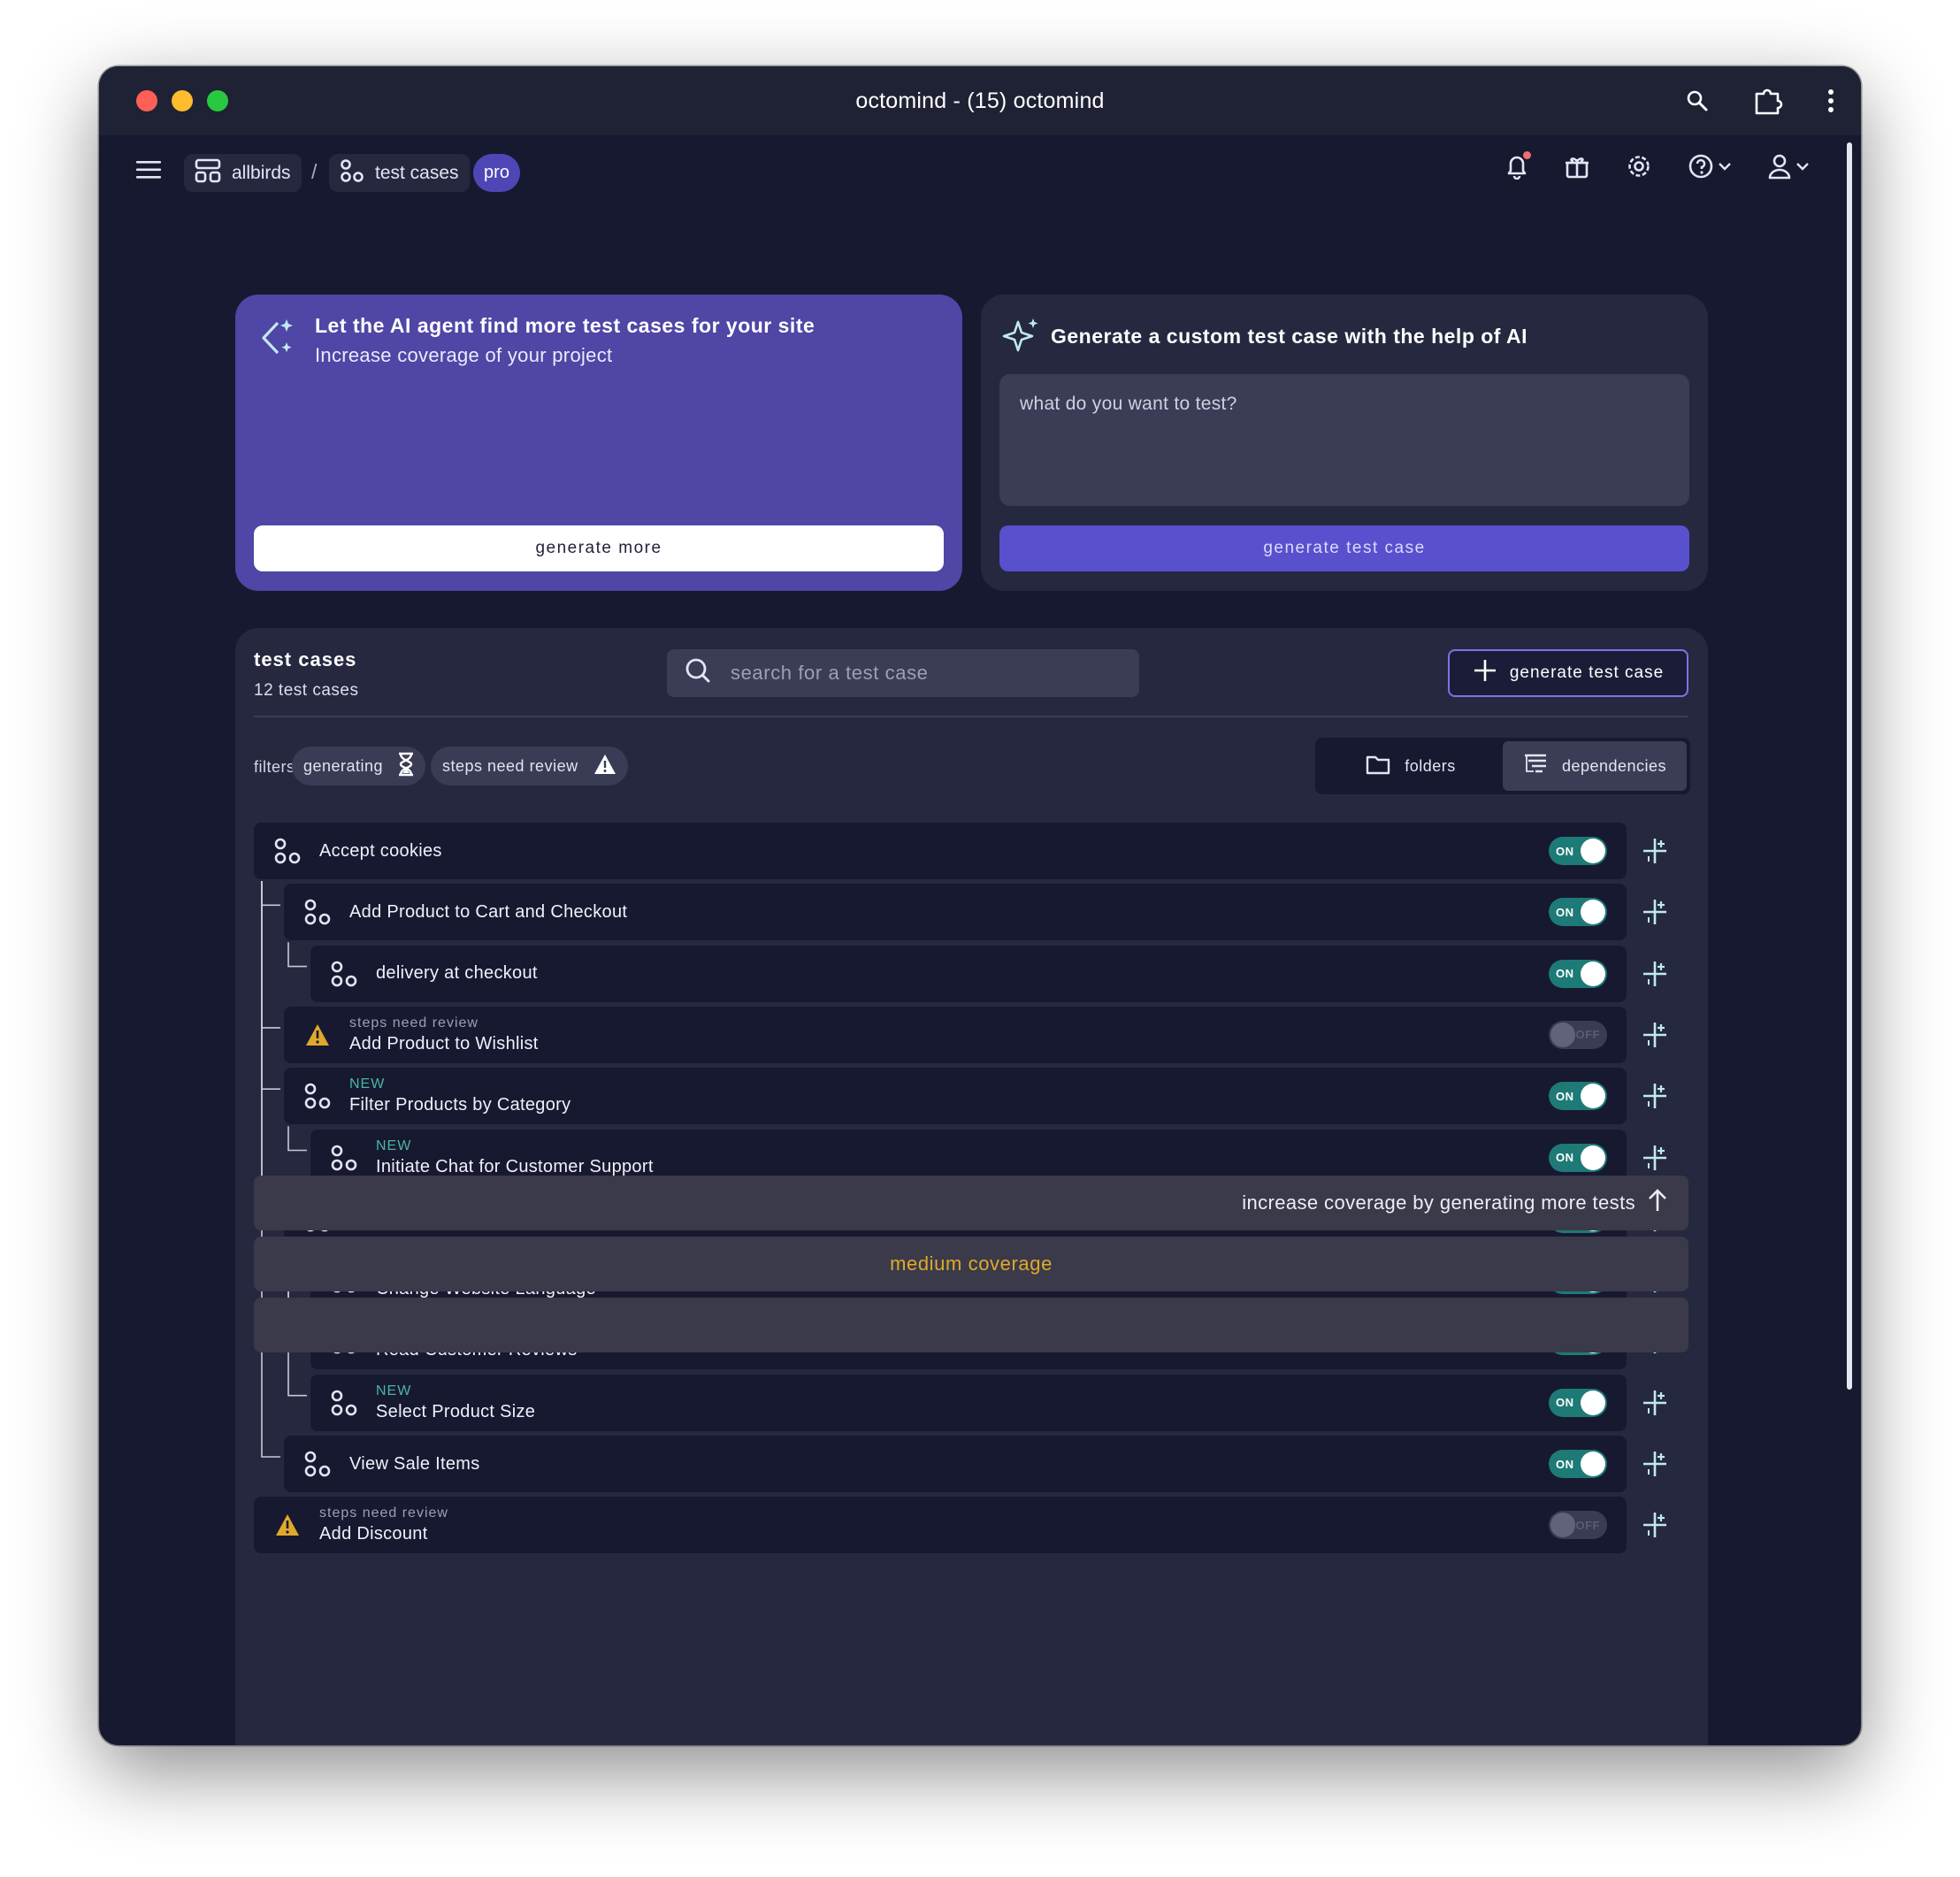  I want to click on generate-more-button: generate more, so click(599, 548).